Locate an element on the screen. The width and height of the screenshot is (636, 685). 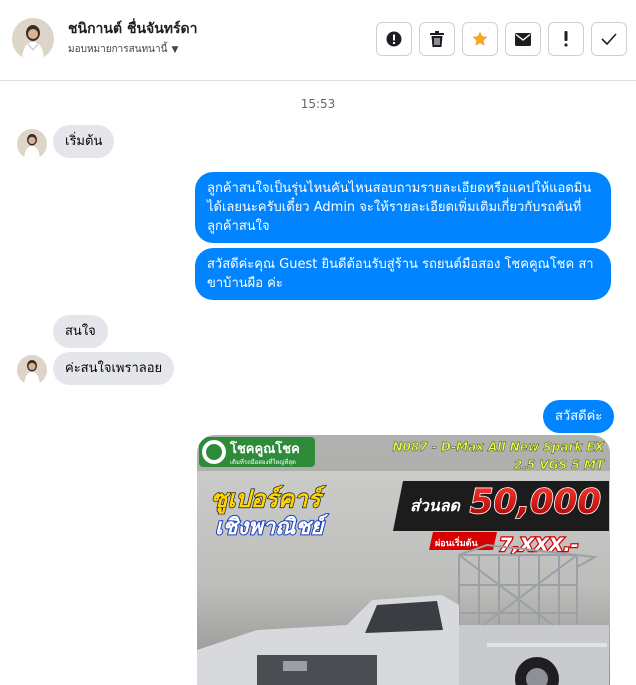
check-icon is located at coordinates (609, 39).